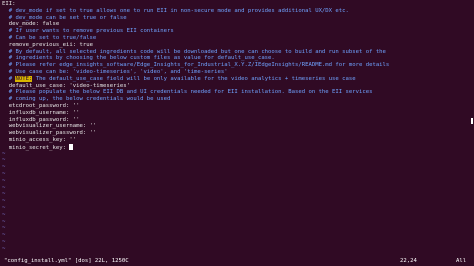 This screenshot has width=474, height=266. Describe the element at coordinates (231, 45) in the screenshot. I see `editor-line: remove_previous_eii: true` at that location.